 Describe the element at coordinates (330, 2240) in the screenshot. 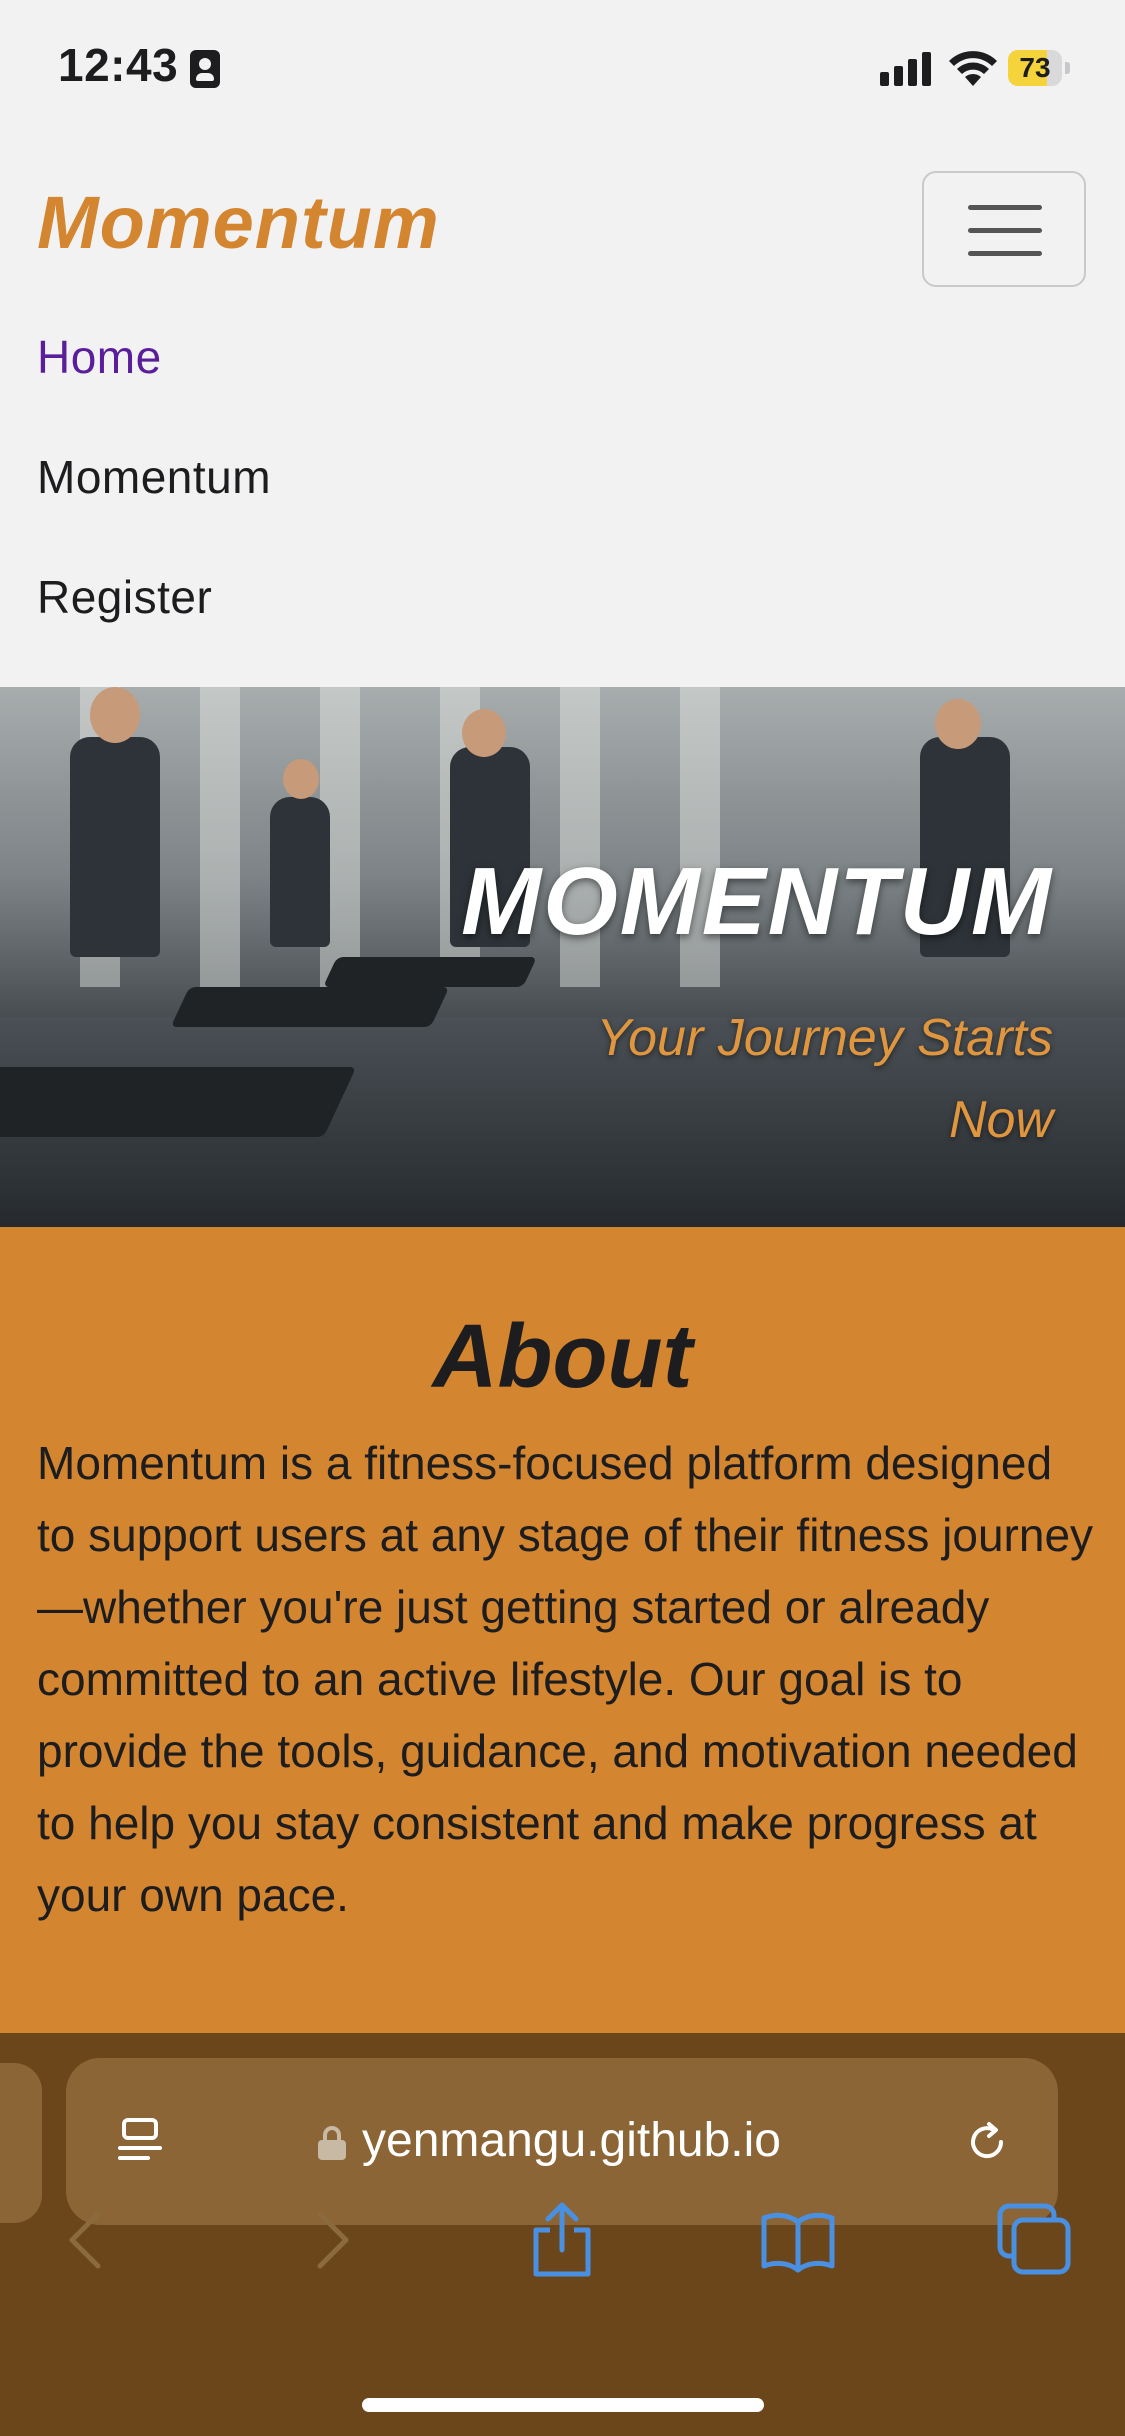

I see `forward-icon` at that location.